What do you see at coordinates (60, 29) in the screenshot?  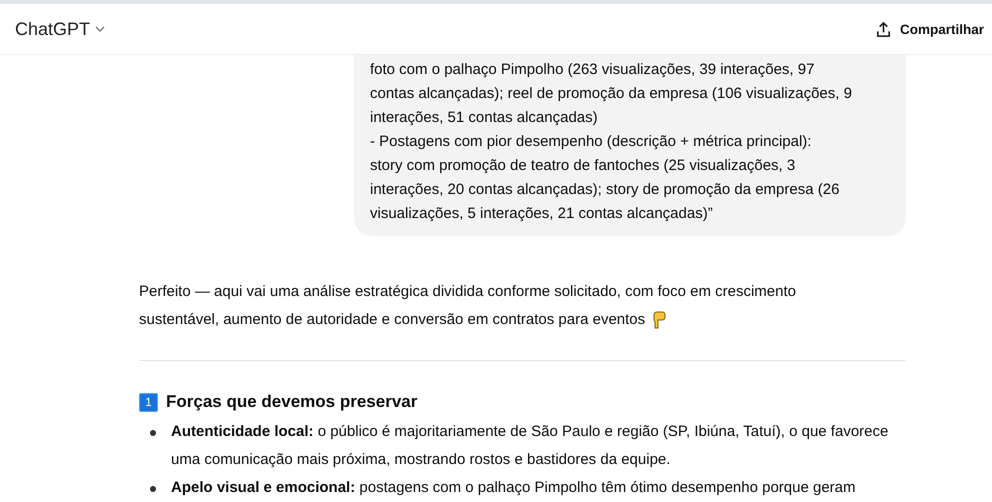 I see `model-selector: ChatGPT` at bounding box center [60, 29].